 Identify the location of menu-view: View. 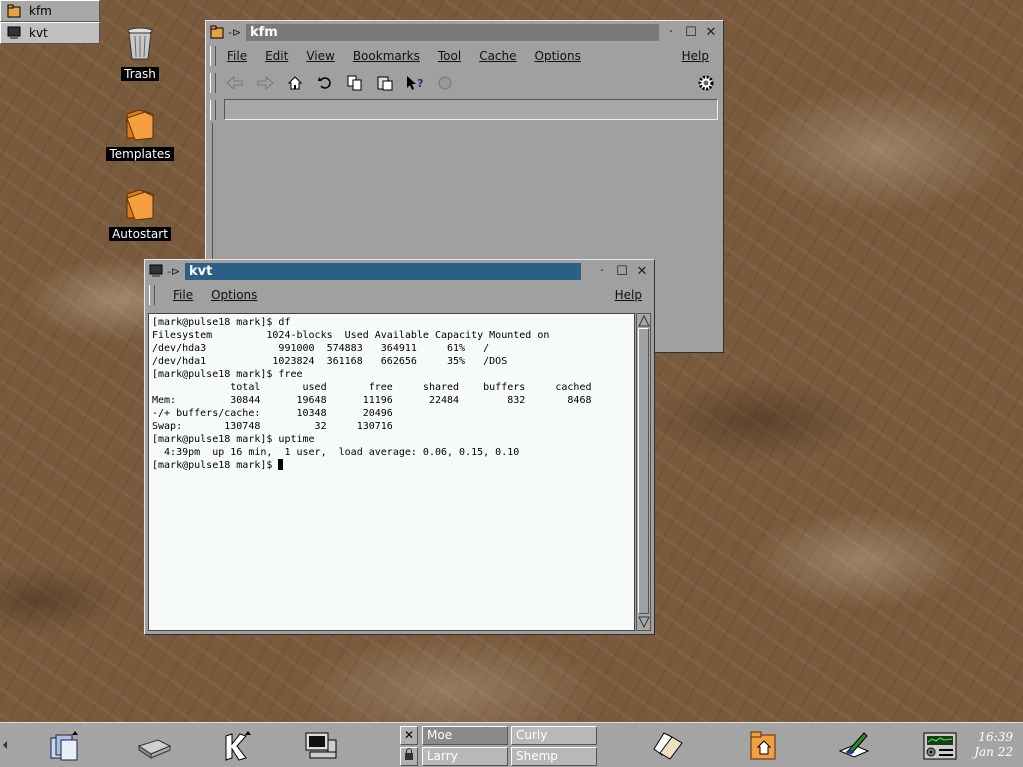
(320, 56).